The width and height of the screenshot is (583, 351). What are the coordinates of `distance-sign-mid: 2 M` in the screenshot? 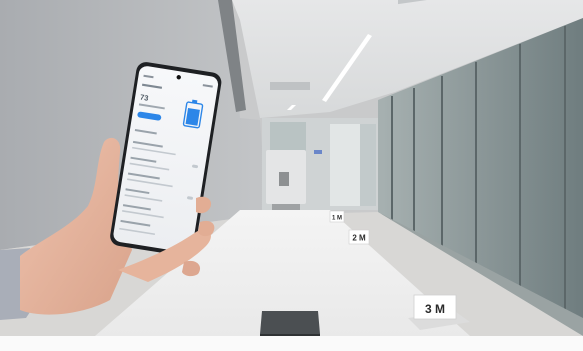 It's located at (359, 237).